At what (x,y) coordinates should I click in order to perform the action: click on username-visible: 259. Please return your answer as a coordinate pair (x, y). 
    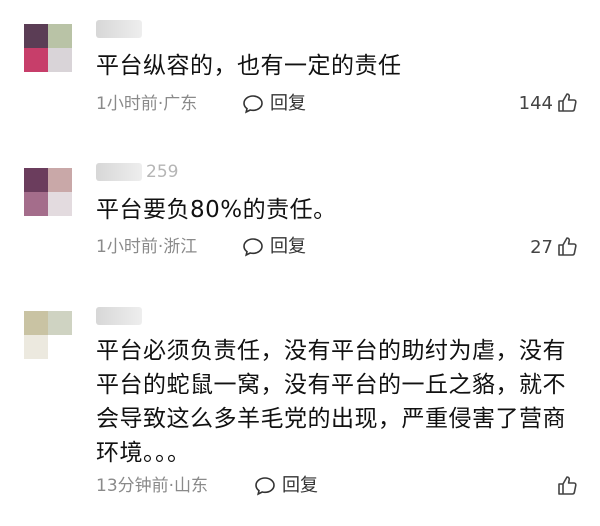
    Looking at the image, I should click on (162, 172).